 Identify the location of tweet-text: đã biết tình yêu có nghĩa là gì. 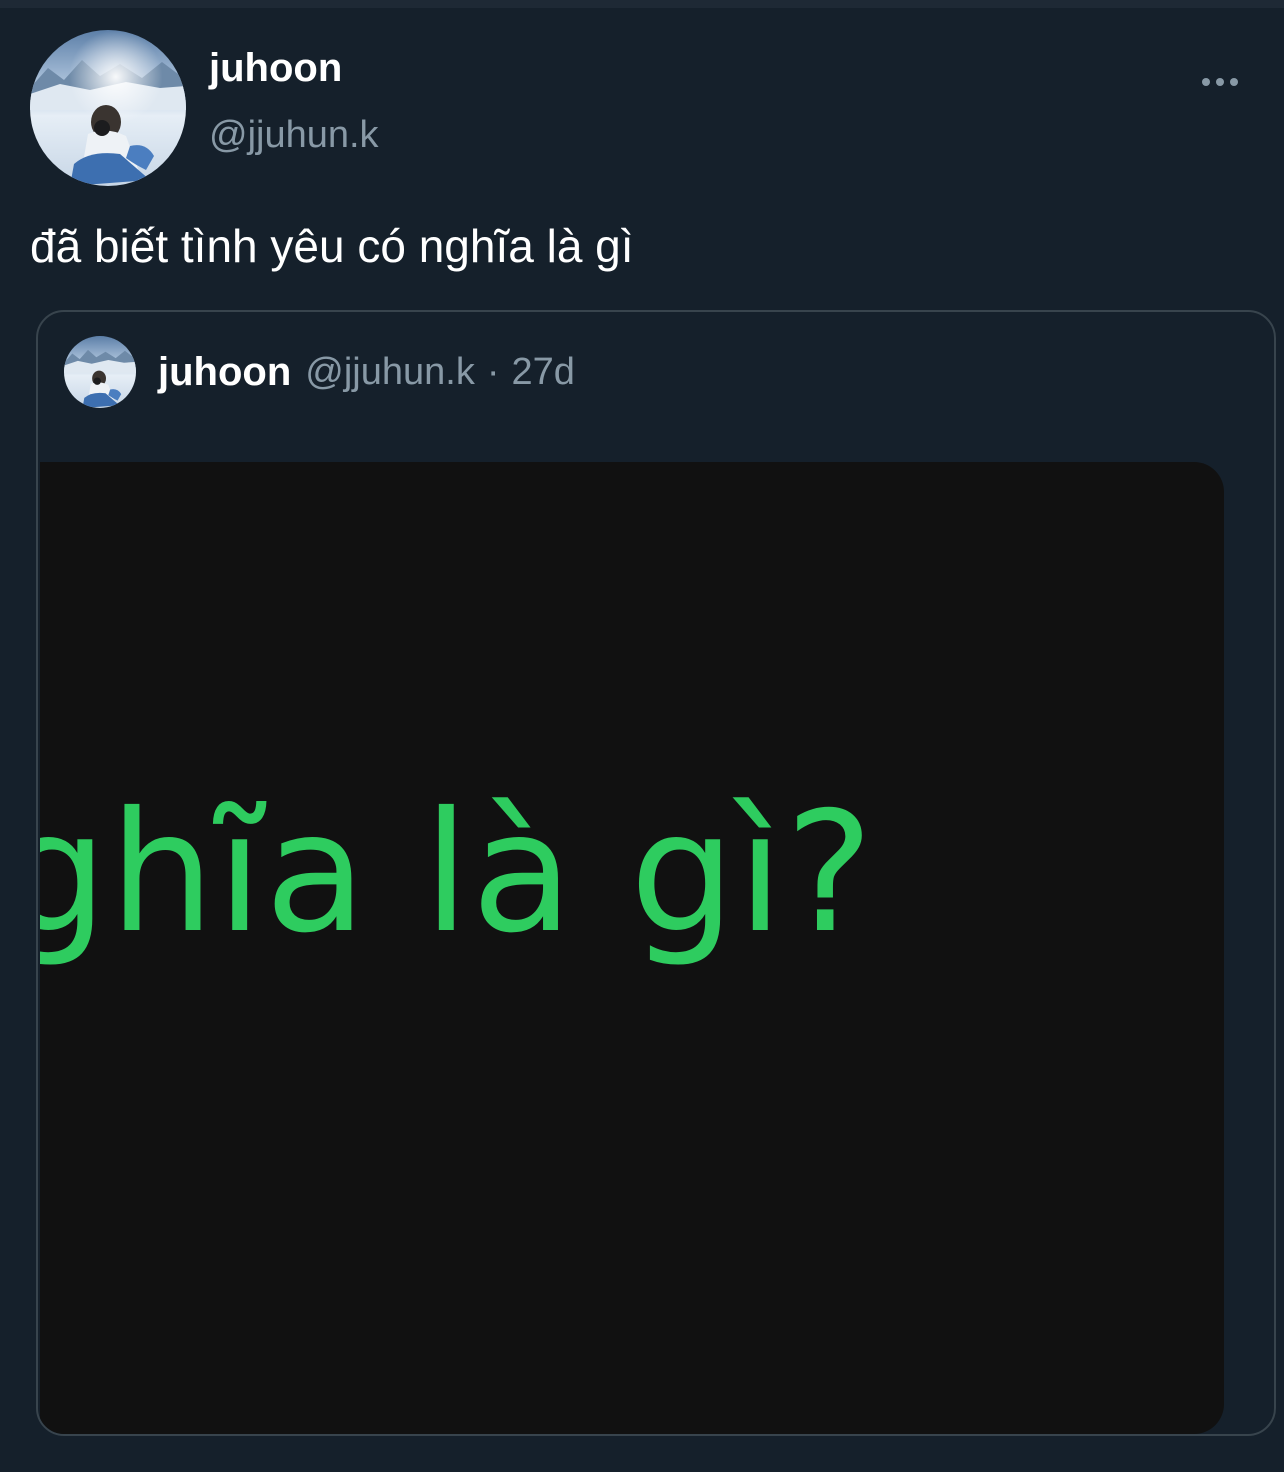
(332, 246).